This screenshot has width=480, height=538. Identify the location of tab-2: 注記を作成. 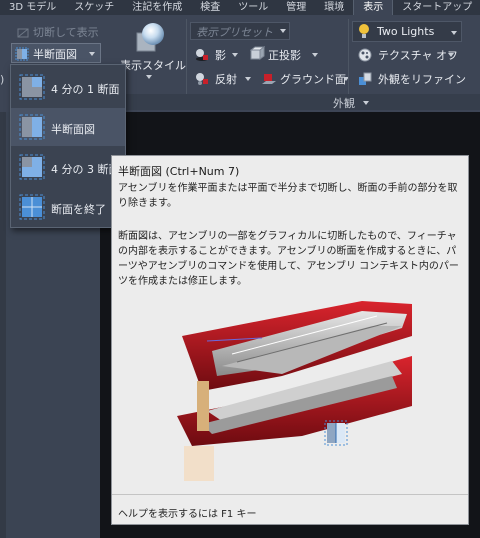
(157, 7).